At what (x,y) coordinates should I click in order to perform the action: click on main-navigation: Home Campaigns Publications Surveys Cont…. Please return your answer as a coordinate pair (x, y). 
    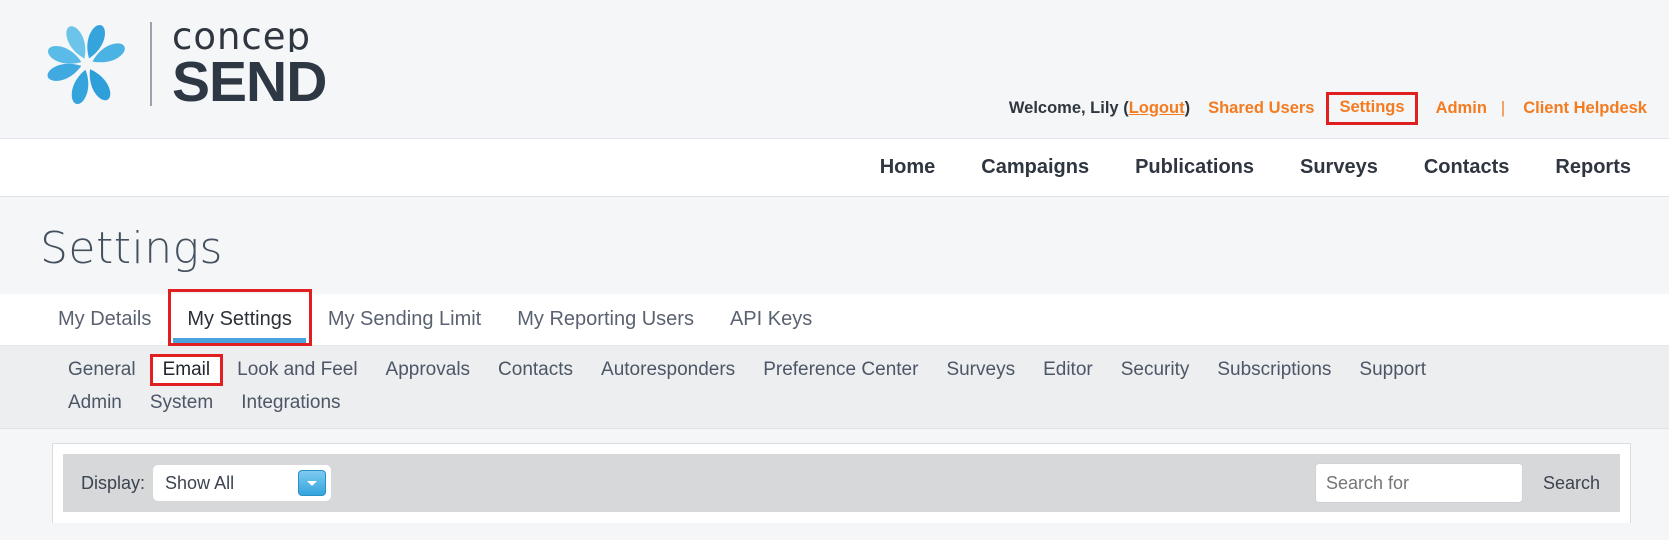
    Looking at the image, I should click on (834, 168).